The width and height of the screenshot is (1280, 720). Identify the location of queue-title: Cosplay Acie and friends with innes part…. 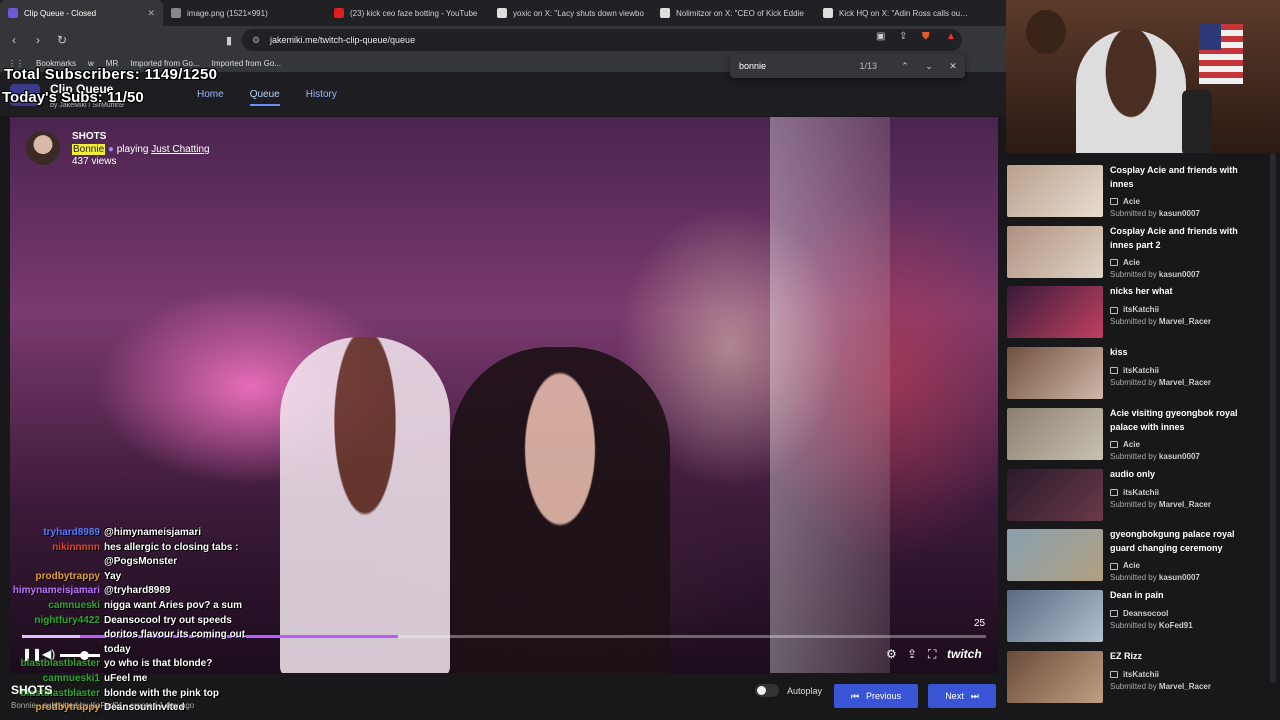
(1185, 238).